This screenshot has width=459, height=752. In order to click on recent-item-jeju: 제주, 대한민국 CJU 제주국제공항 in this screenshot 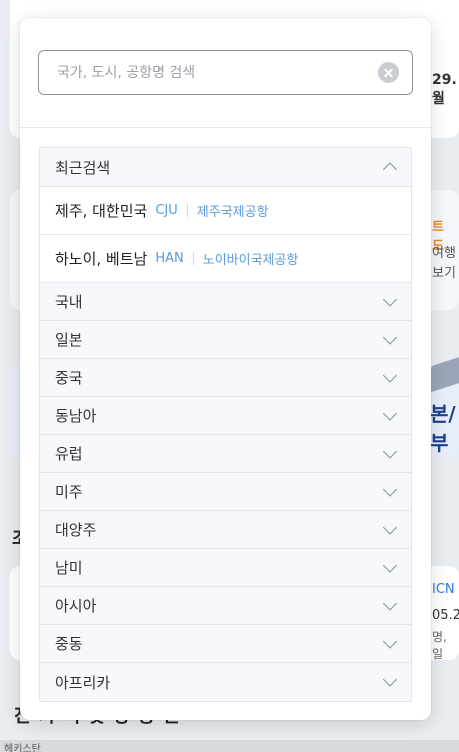, I will do `click(225, 211)`.